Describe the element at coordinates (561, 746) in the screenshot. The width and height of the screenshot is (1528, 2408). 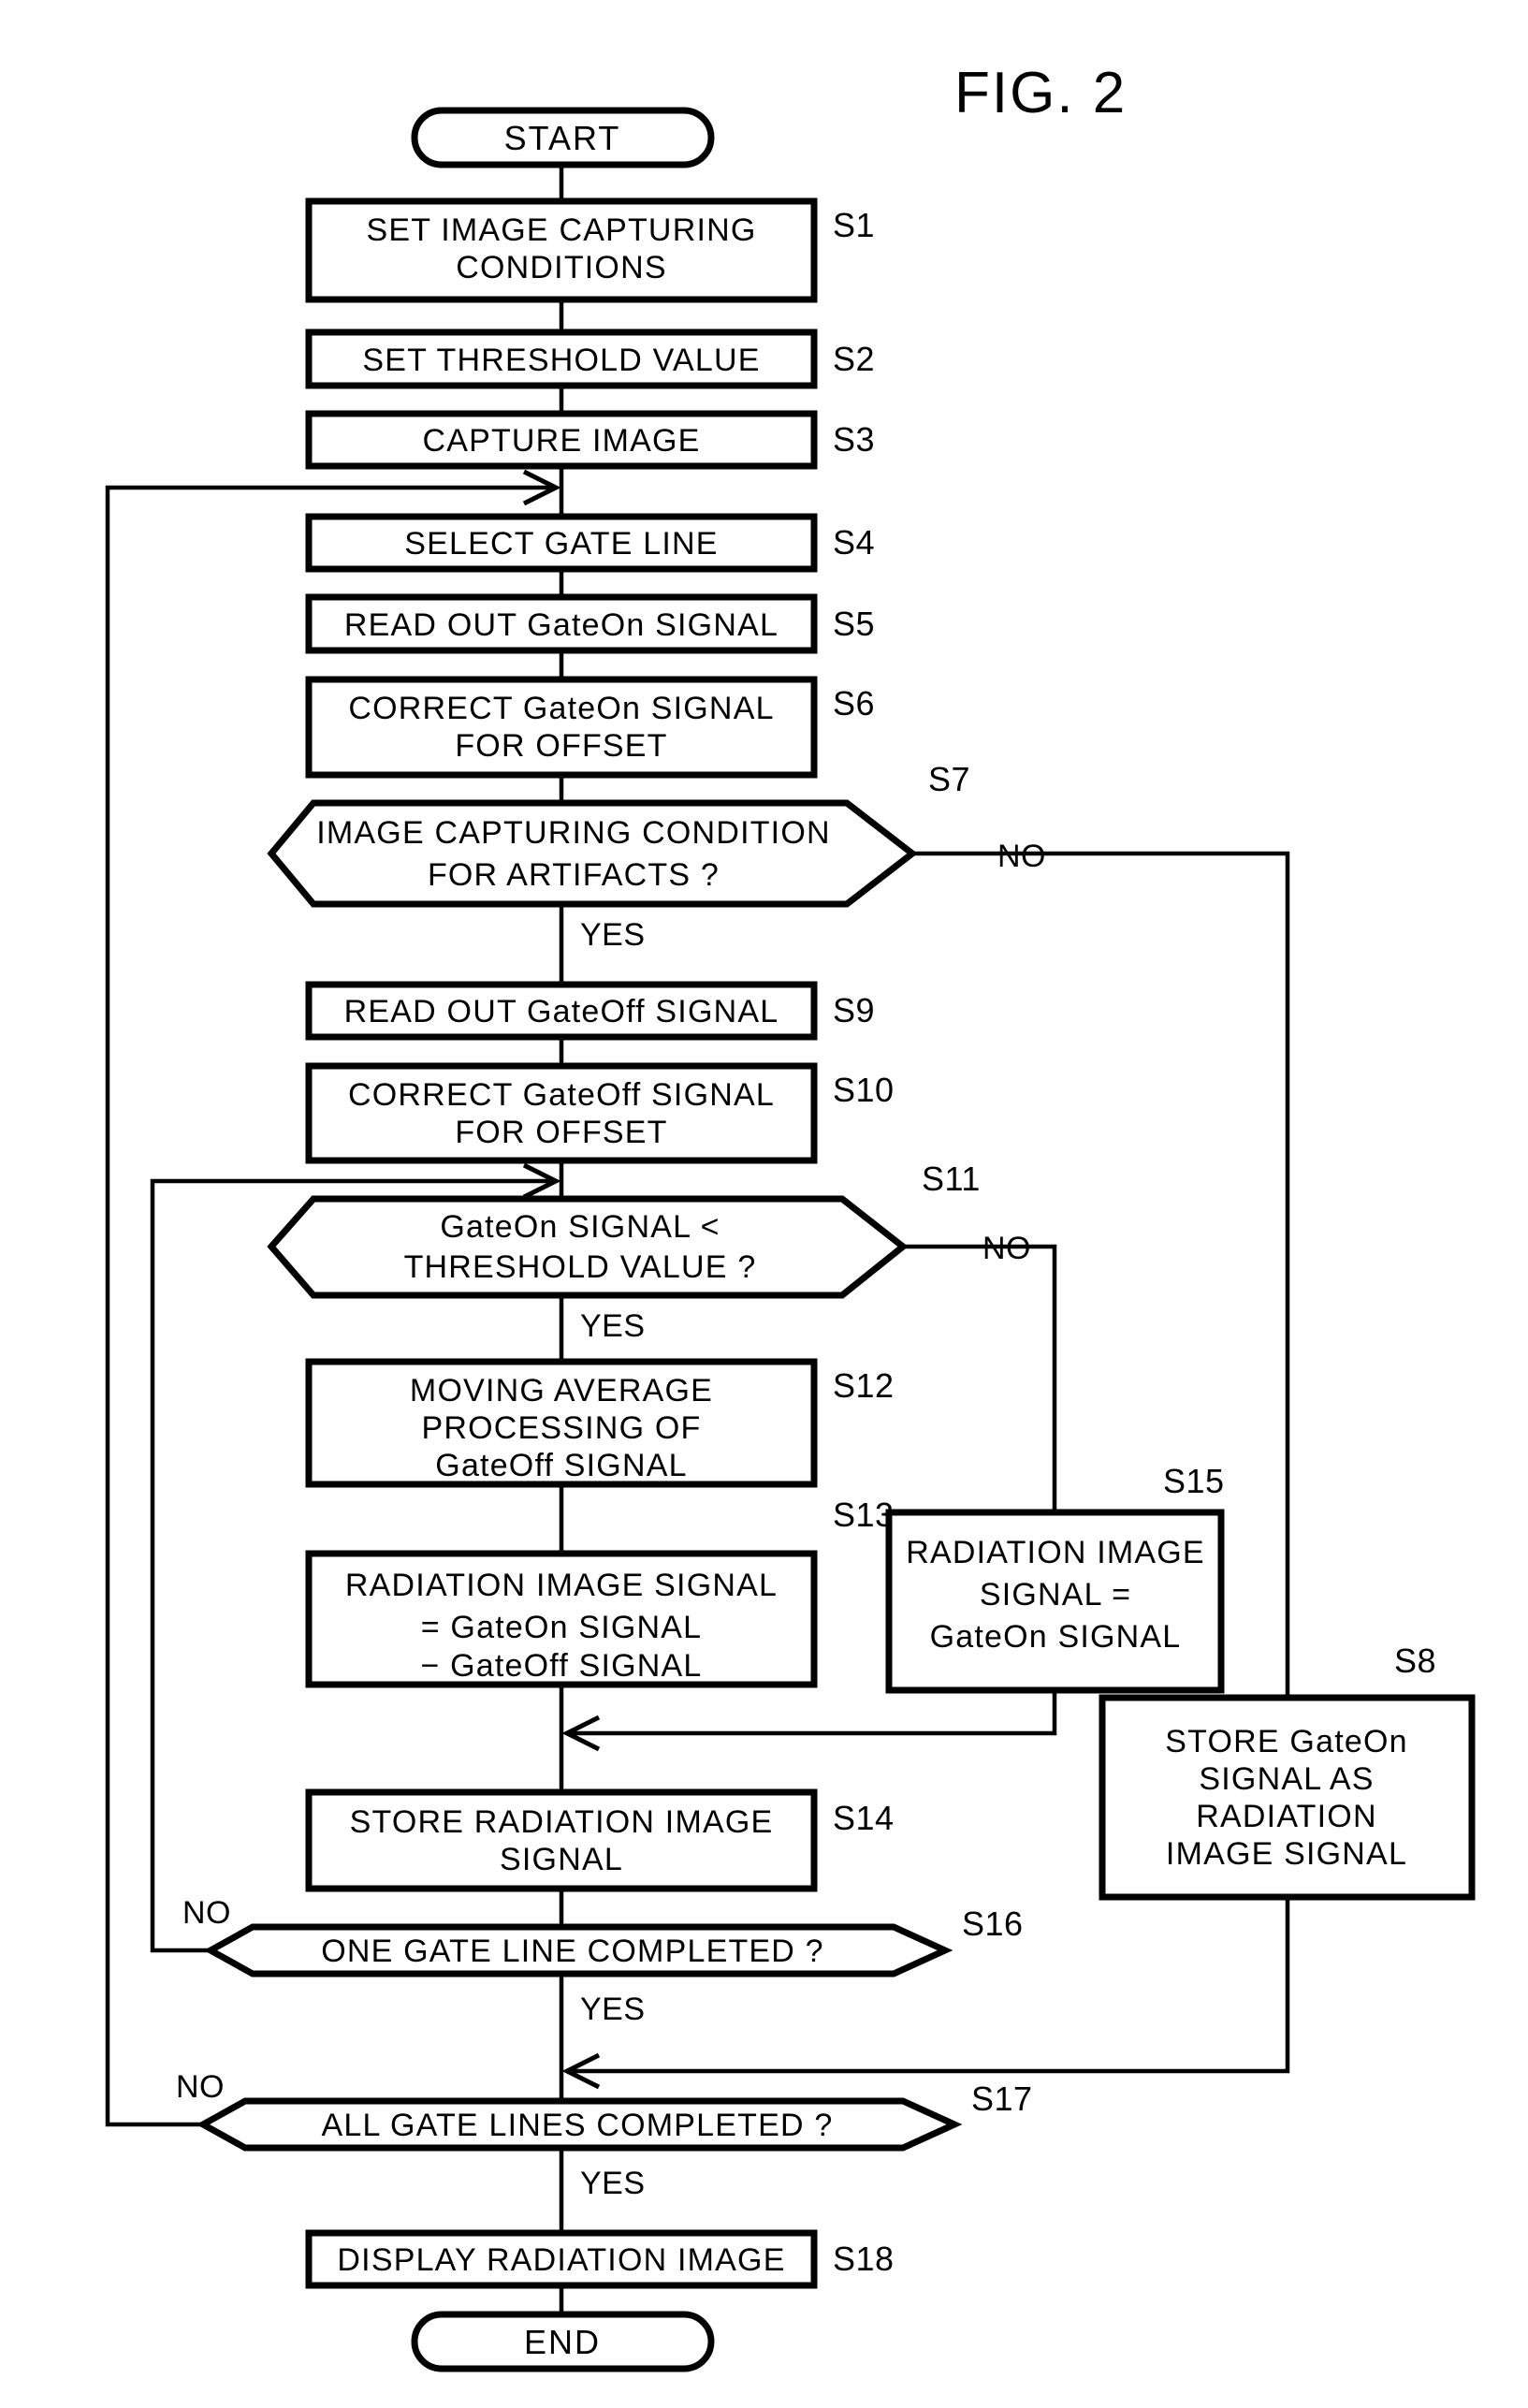
I see `s6-label-line2: FOR OFFSET` at that location.